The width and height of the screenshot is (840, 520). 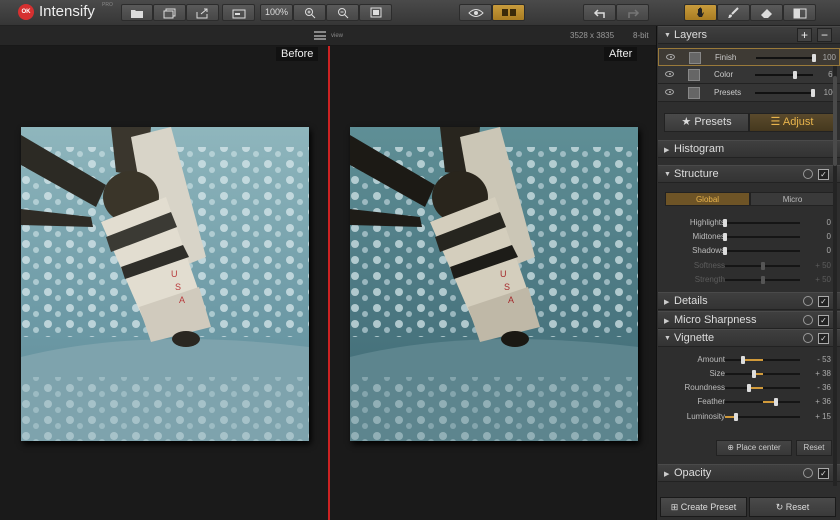 I want to click on roundness-slider: Roundness - 36, so click(x=748, y=388).